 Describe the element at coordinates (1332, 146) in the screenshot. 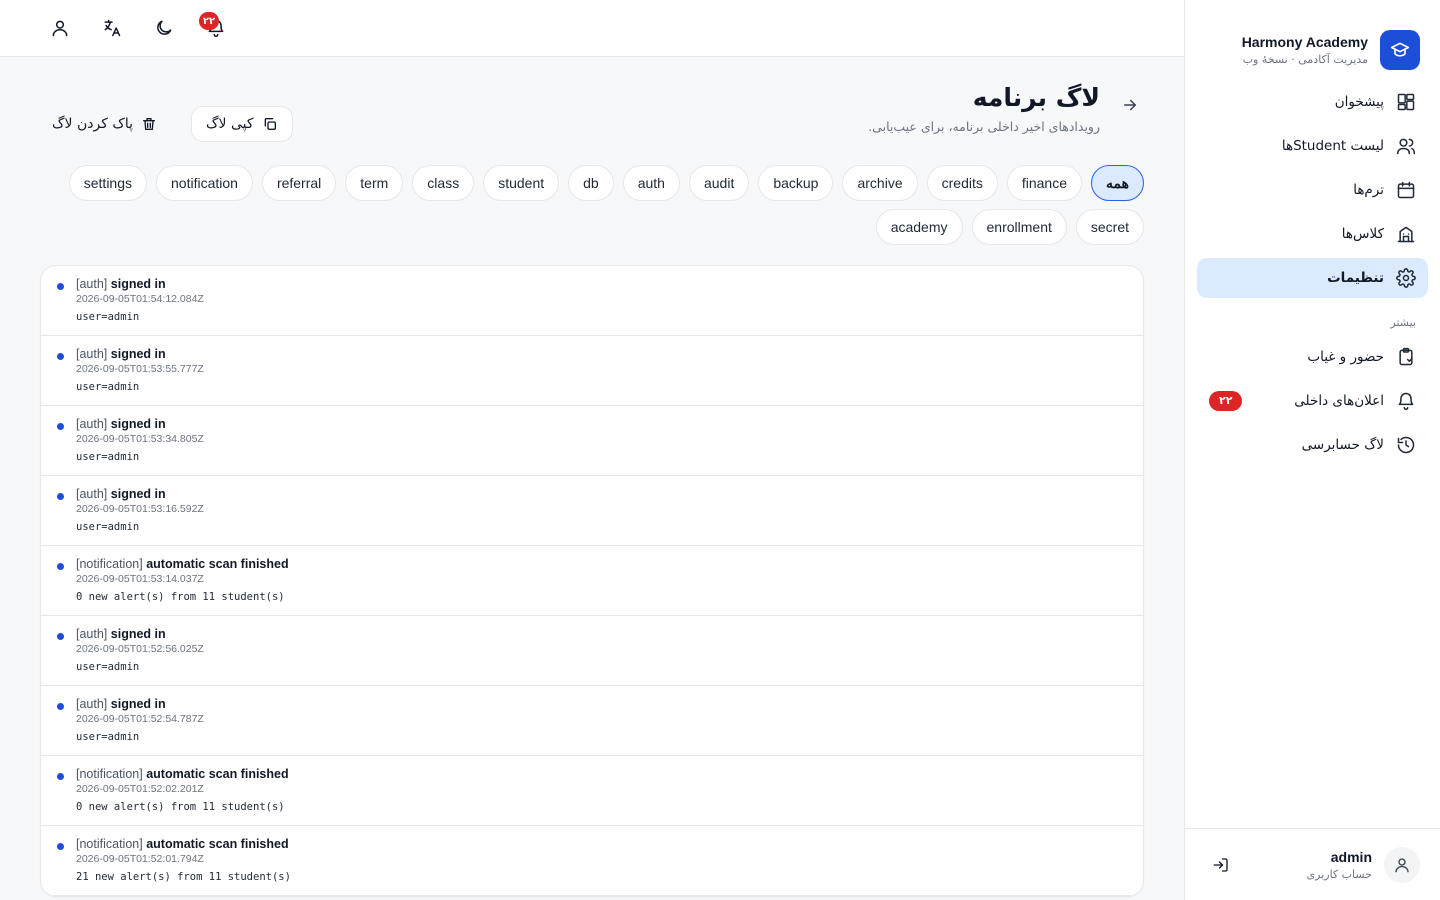

I see `sidebar-item-label: لیست Studentها` at that location.